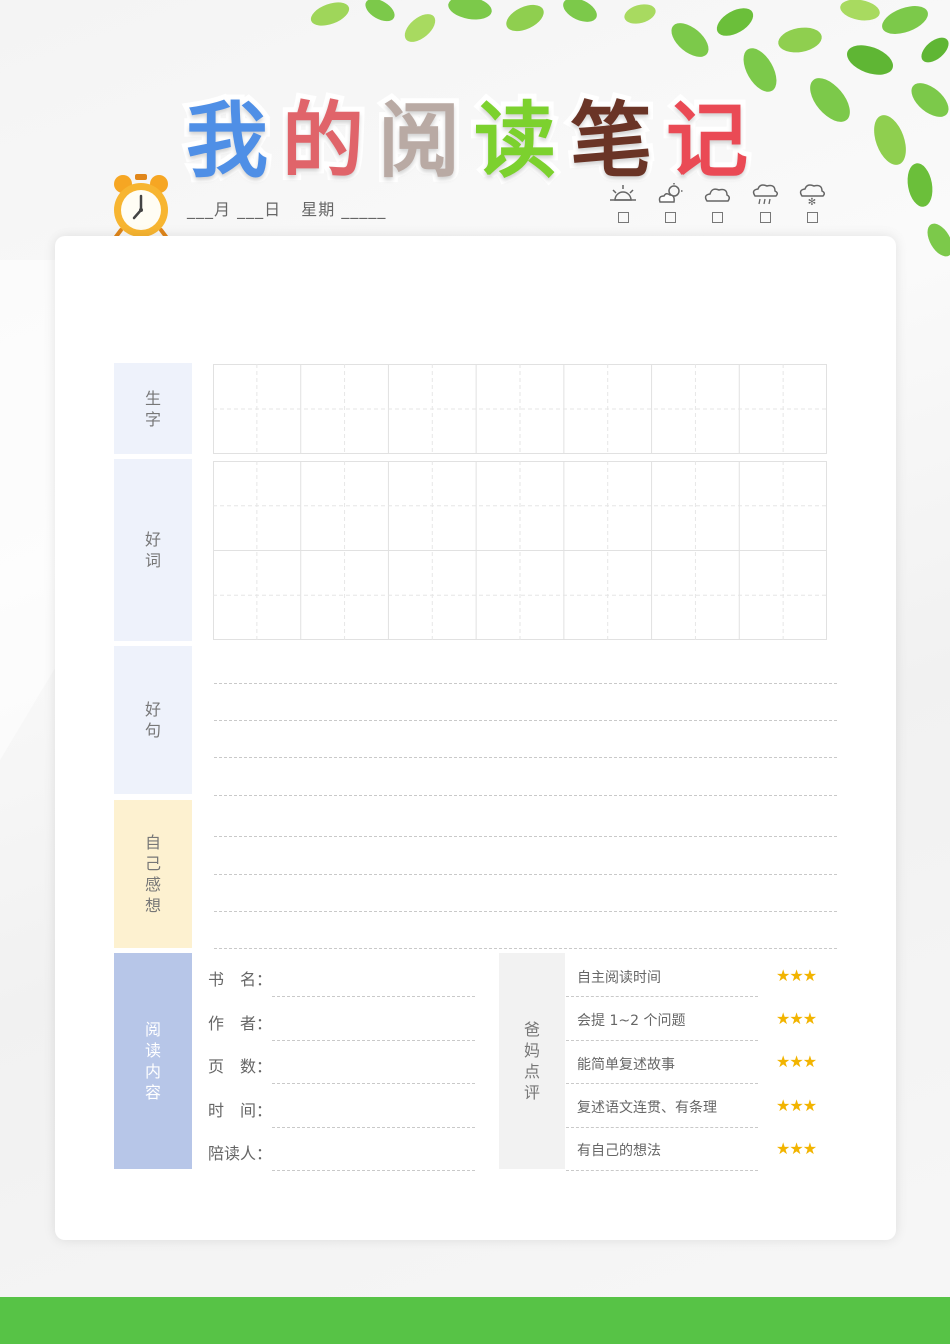 This screenshot has width=950, height=1344. Describe the element at coordinates (153, 874) in the screenshot. I see `section-label-thoughts: 自 己 感 想` at that location.